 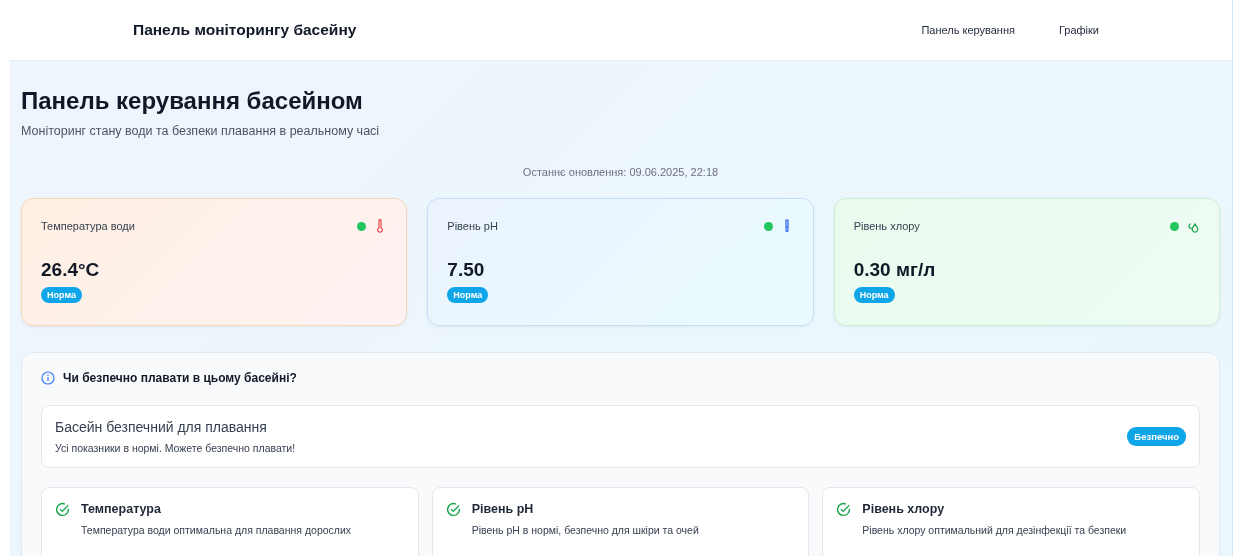 What do you see at coordinates (895, 270) in the screenshot?
I see `metric-value: 0.30 мг/л` at bounding box center [895, 270].